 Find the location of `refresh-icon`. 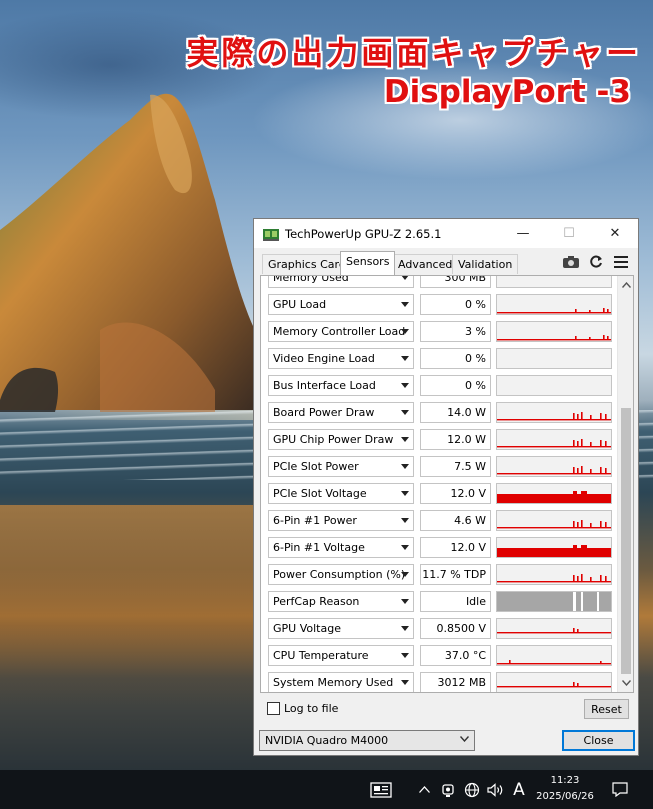

refresh-icon is located at coordinates (596, 262).